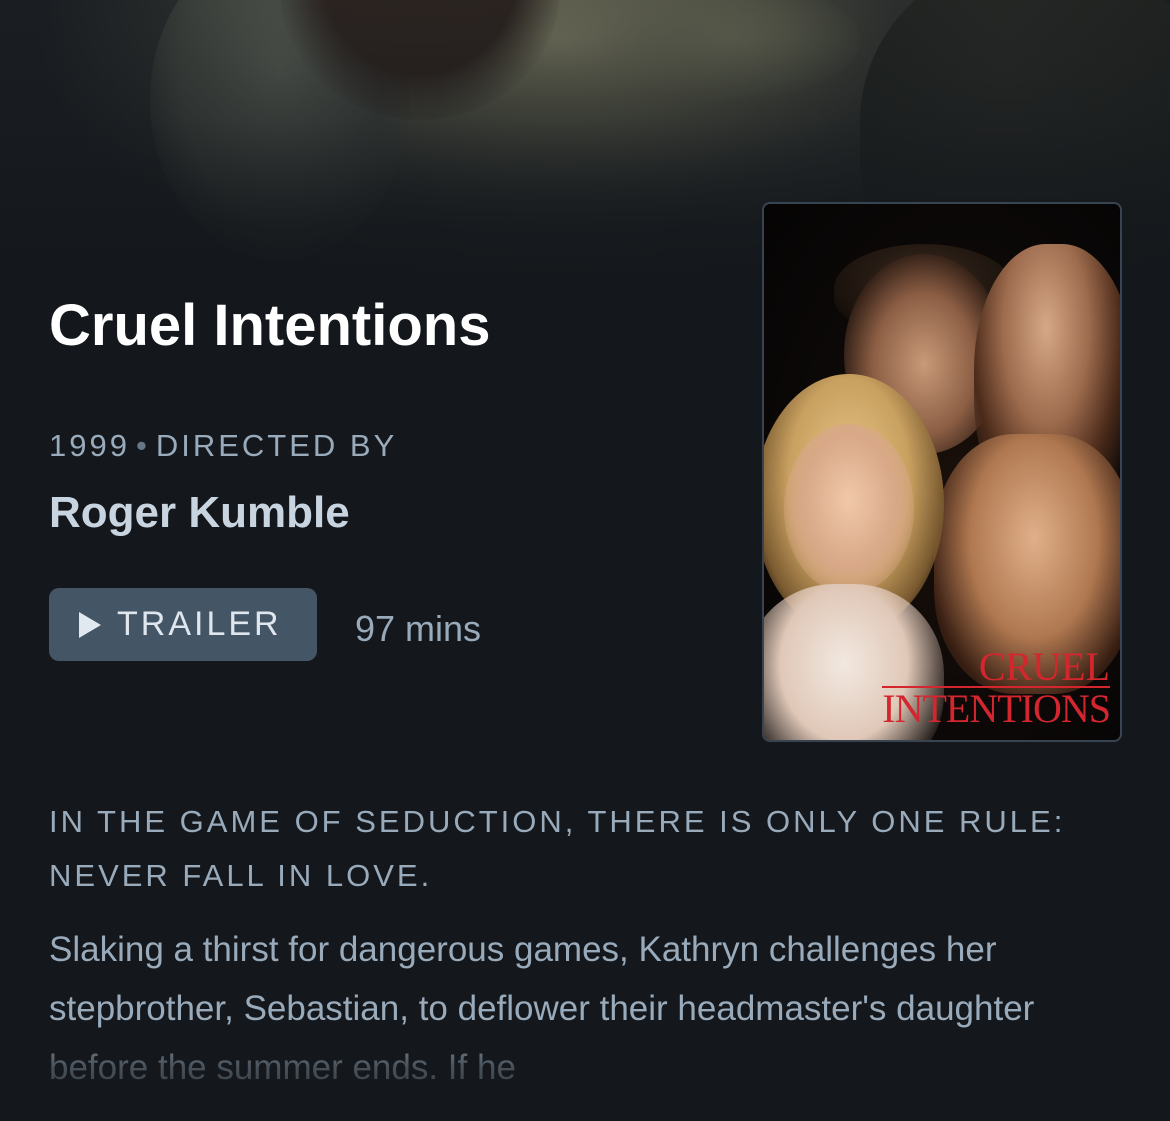 Image resolution: width=1170 pixels, height=1121 pixels. I want to click on film-meta: 1999 • DIRECTED BY, so click(223, 446).